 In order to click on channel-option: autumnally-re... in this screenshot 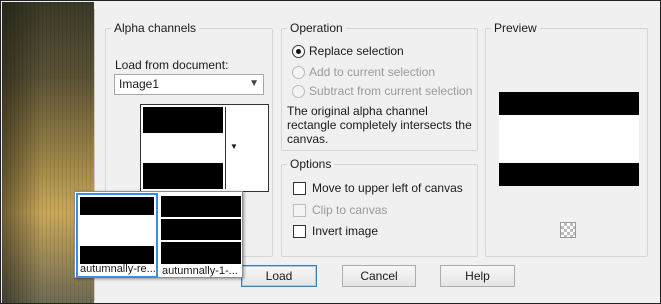, I will do `click(117, 235)`.